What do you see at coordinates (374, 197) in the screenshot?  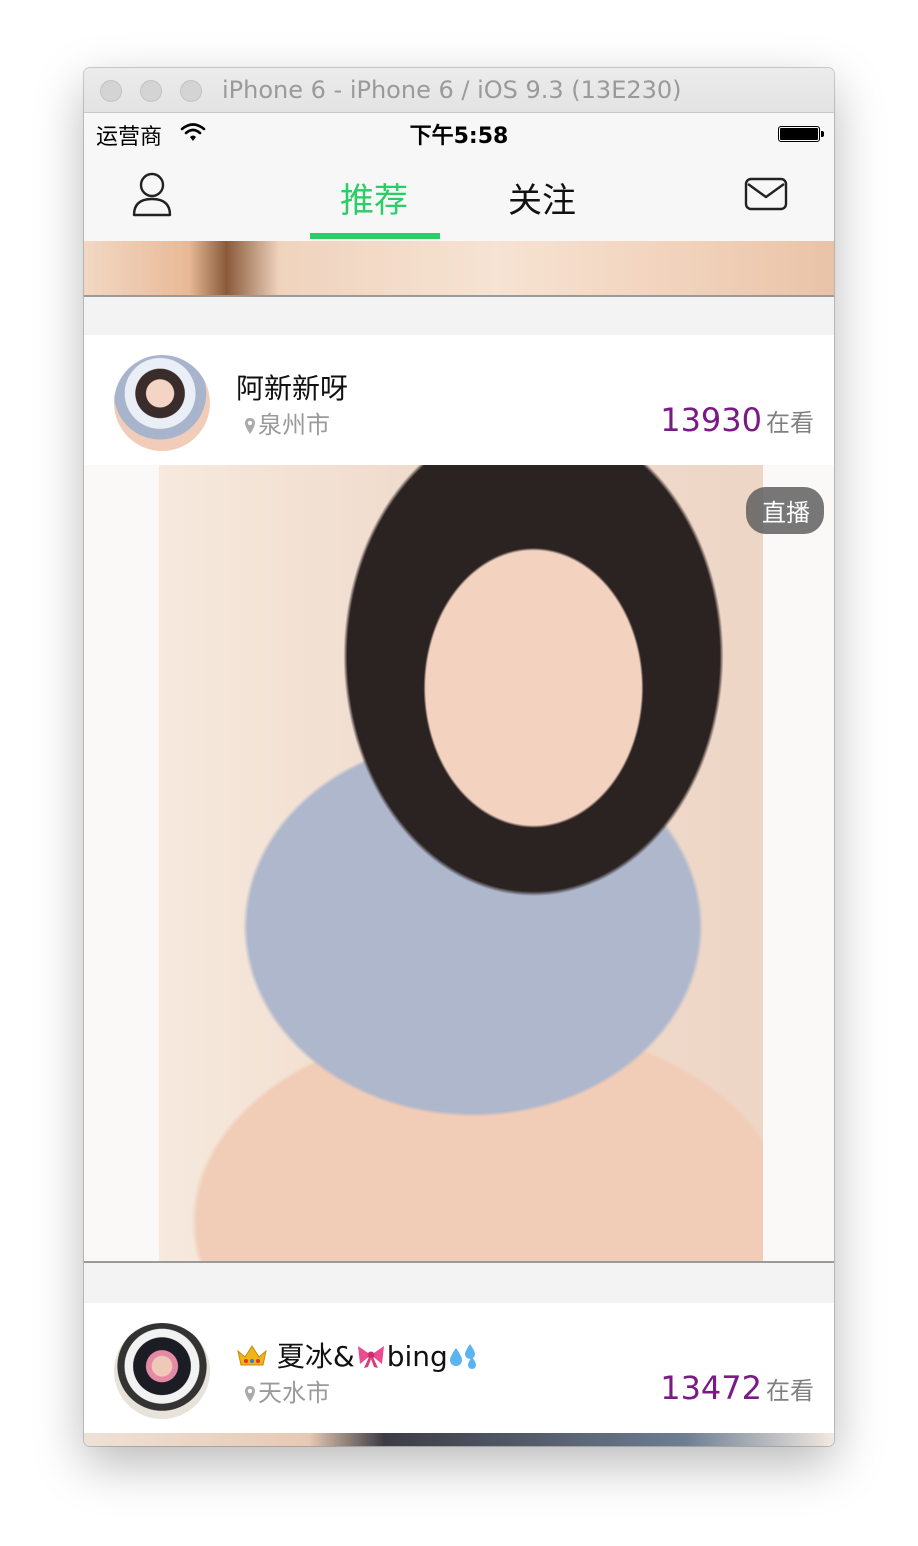 I see `tab-recommend: 推荐` at bounding box center [374, 197].